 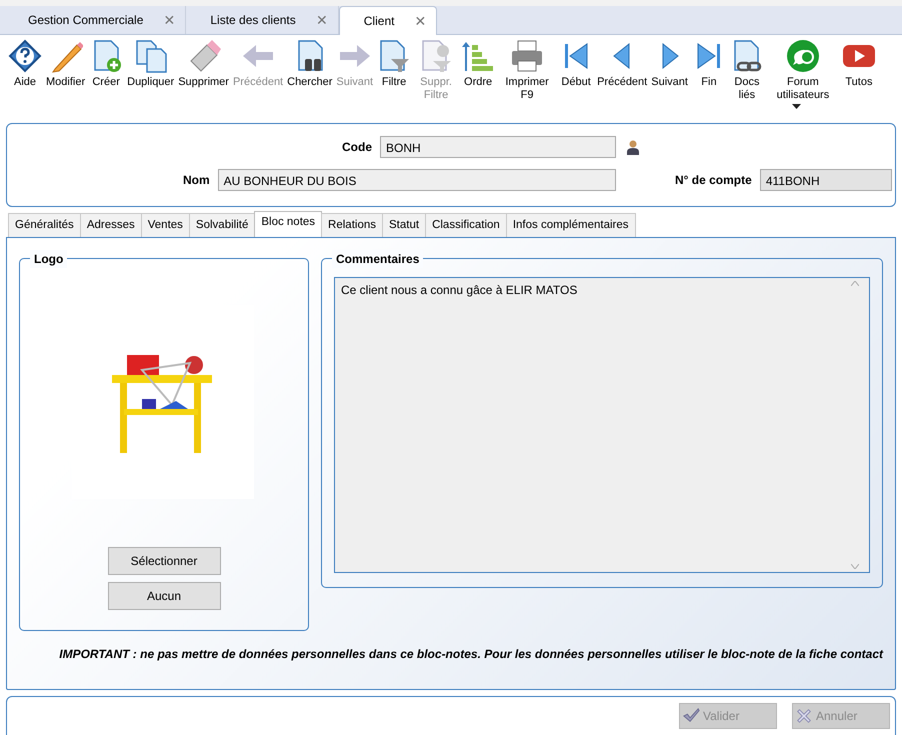 I want to click on cross-icon, so click(x=804, y=716).